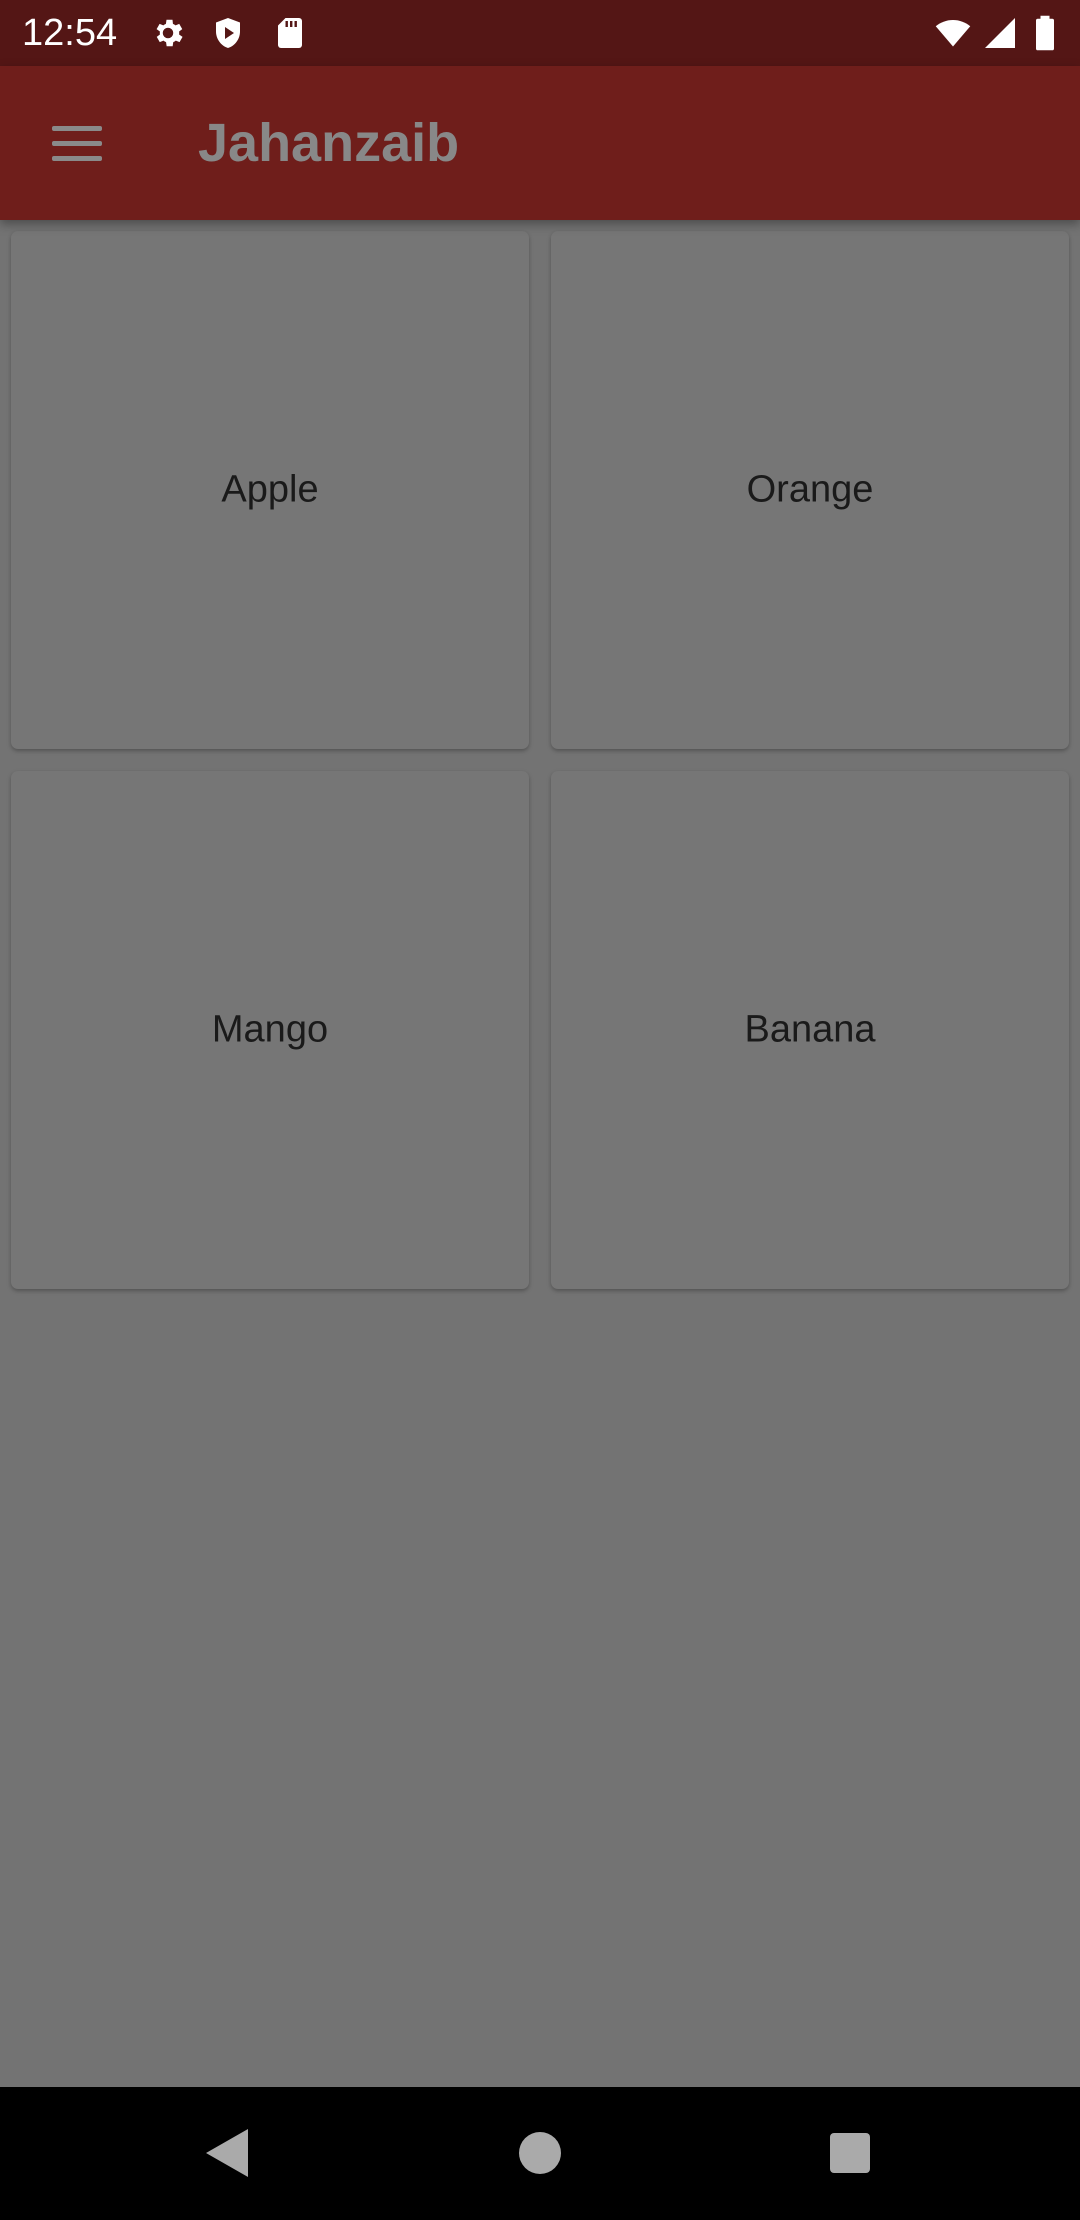 This screenshot has width=1080, height=2220. I want to click on status-time: 12:54, so click(70, 33).